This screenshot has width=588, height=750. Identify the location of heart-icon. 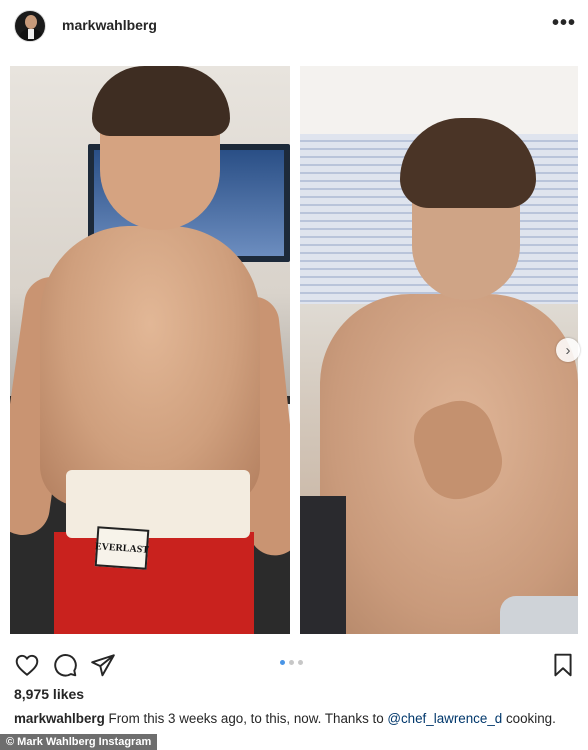
(27, 665).